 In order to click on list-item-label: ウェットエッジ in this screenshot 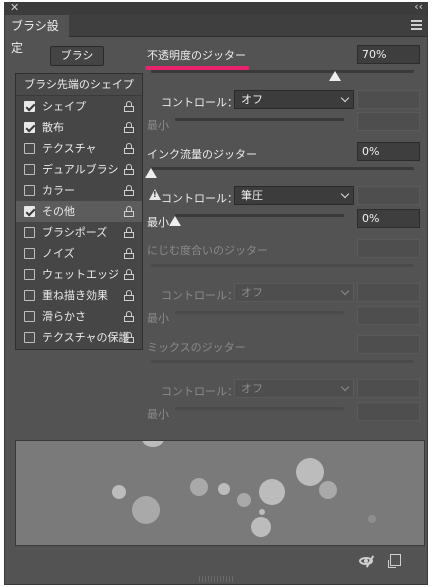, I will do `click(80, 274)`.